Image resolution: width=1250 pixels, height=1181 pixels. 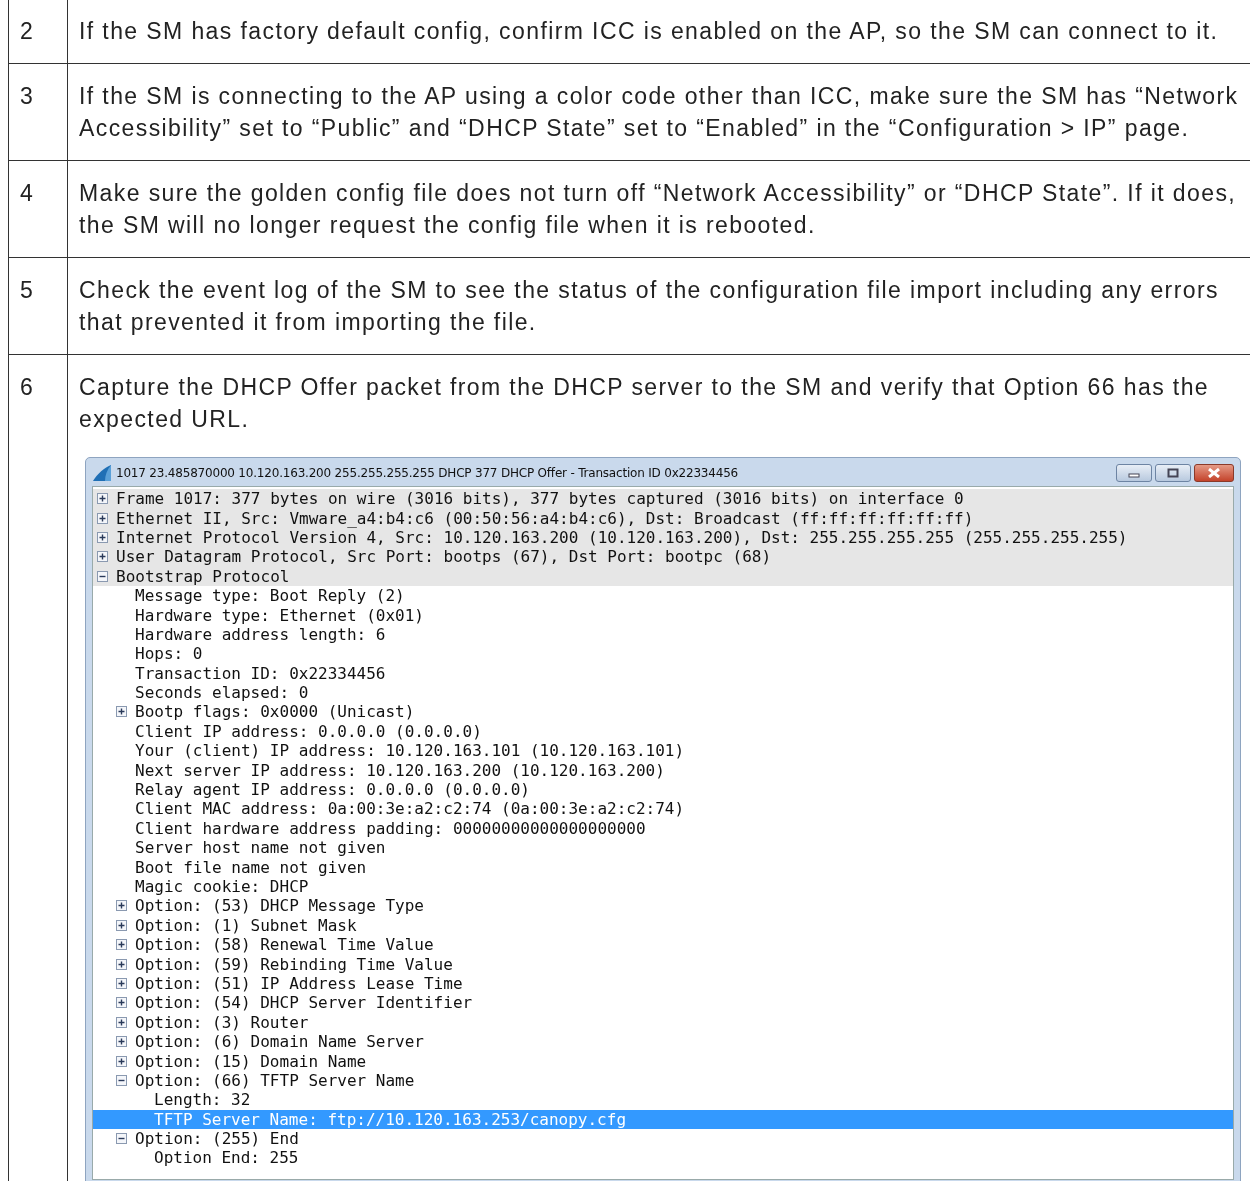 I want to click on table-cell: 6, so click(x=38, y=767).